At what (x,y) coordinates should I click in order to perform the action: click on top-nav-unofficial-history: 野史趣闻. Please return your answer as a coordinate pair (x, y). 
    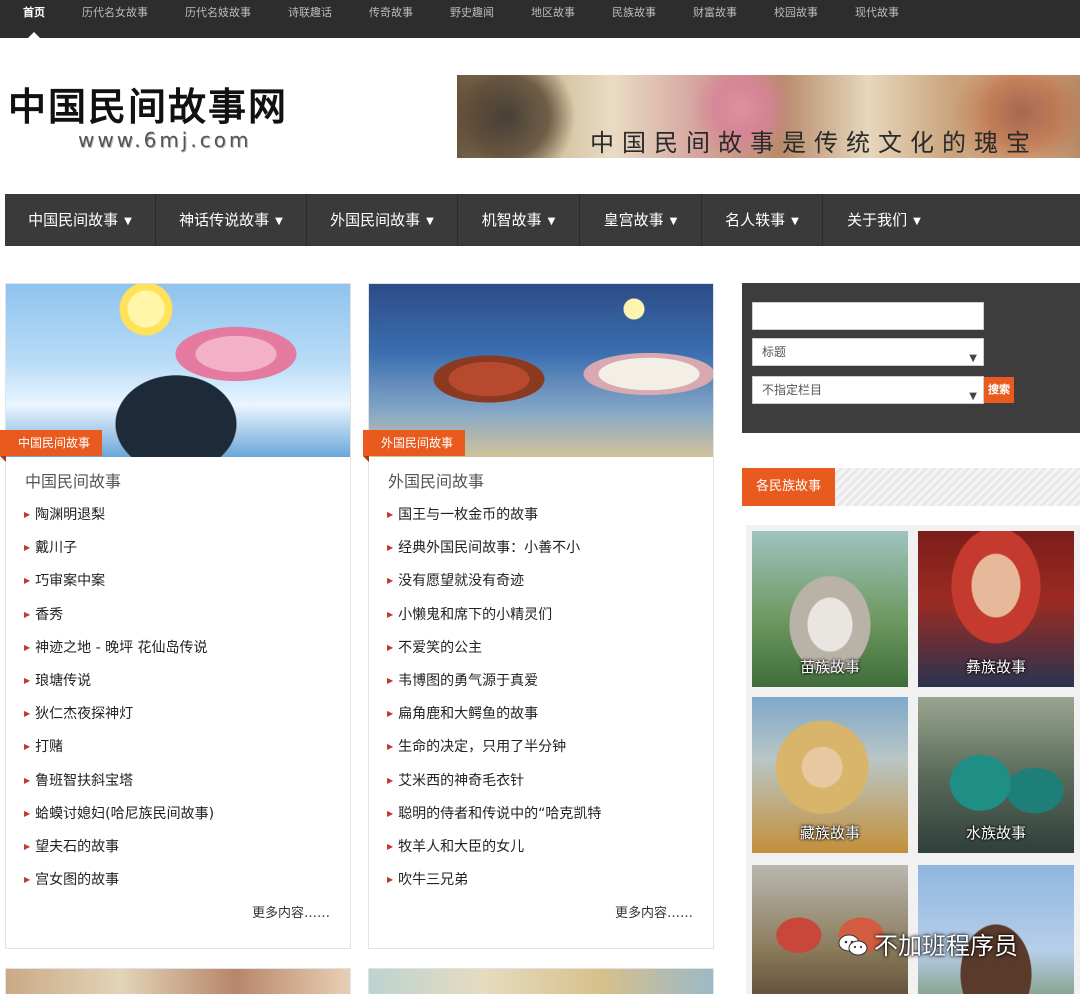
    Looking at the image, I should click on (472, 13).